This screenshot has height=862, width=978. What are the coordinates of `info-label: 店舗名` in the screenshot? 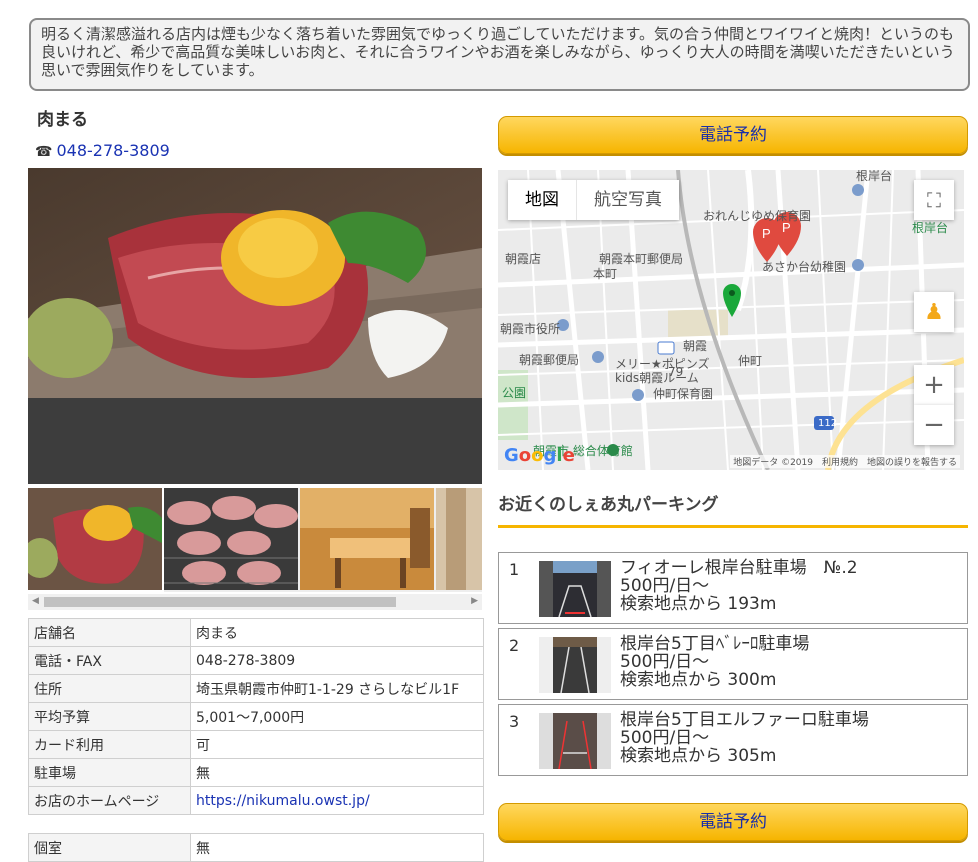 It's located at (109, 632).